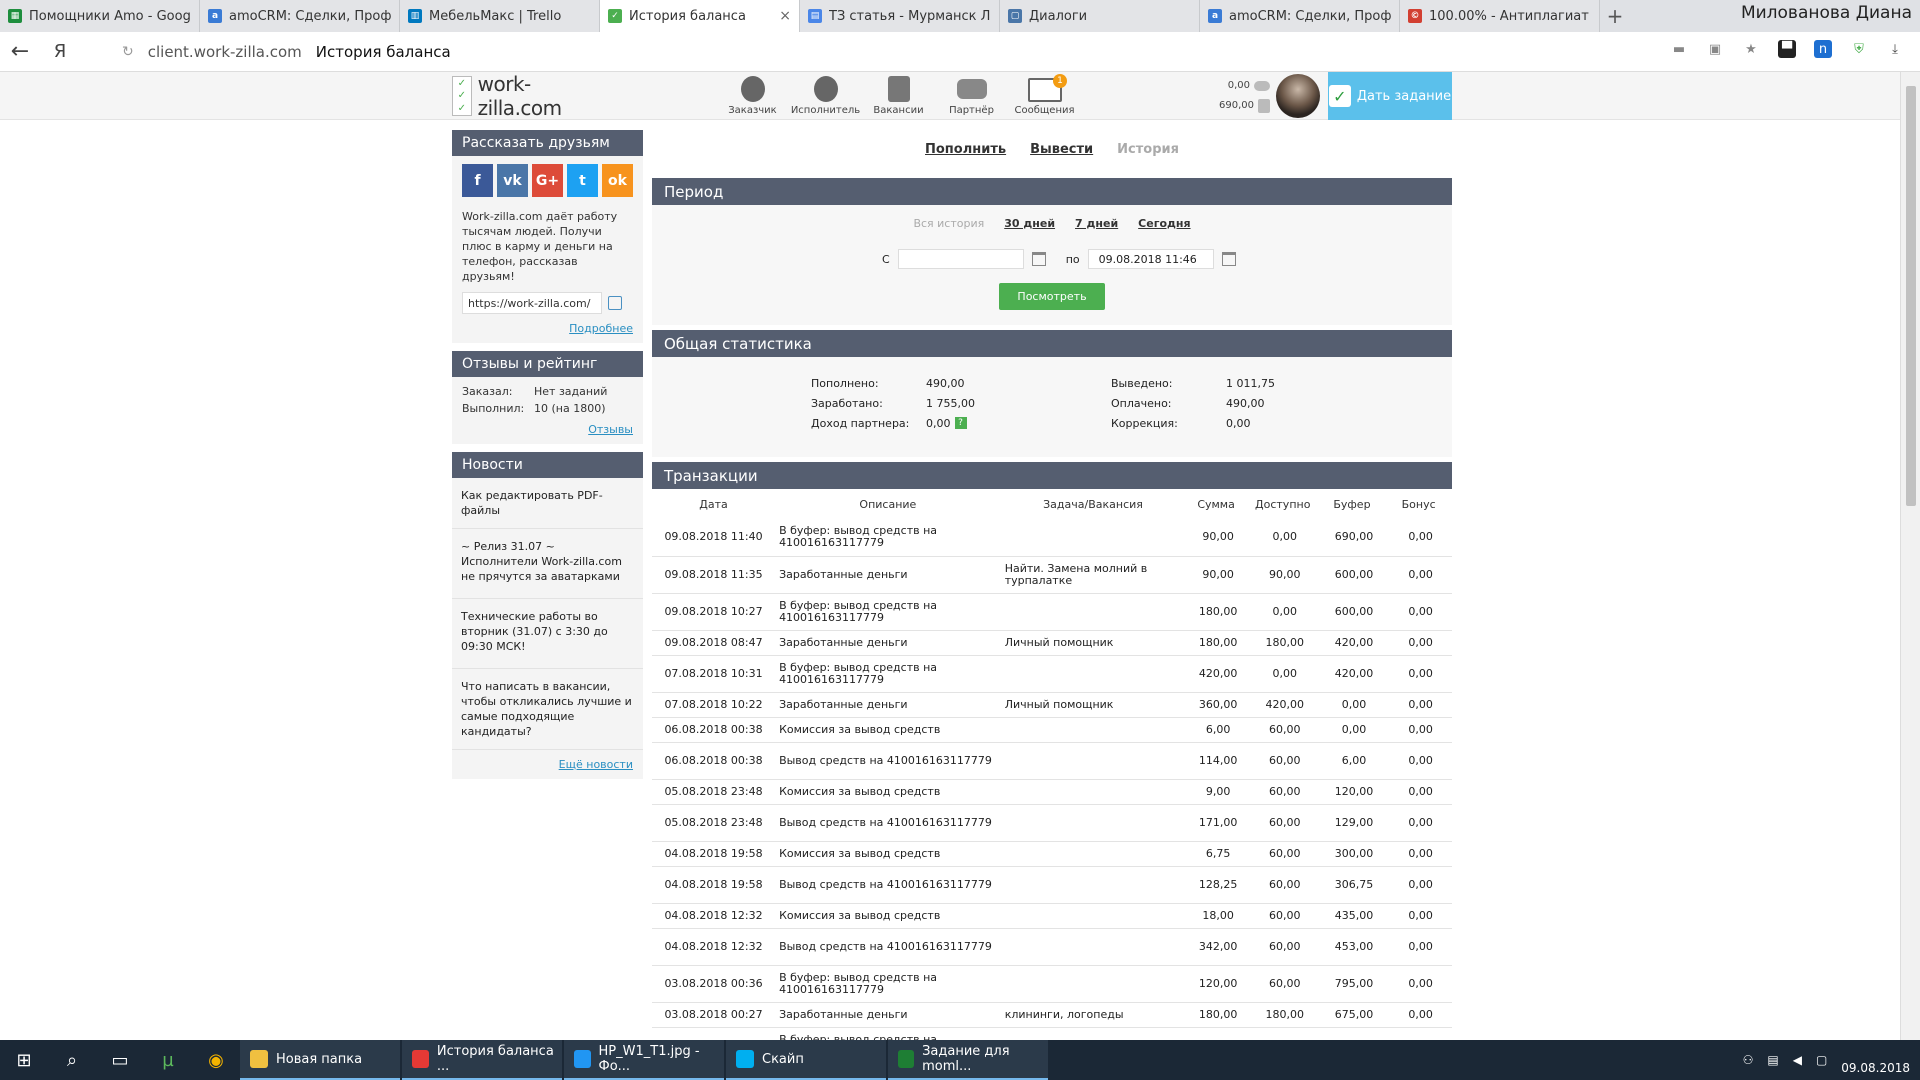 The width and height of the screenshot is (1920, 1080). What do you see at coordinates (615, 303) in the screenshot?
I see `copy-icon` at bounding box center [615, 303].